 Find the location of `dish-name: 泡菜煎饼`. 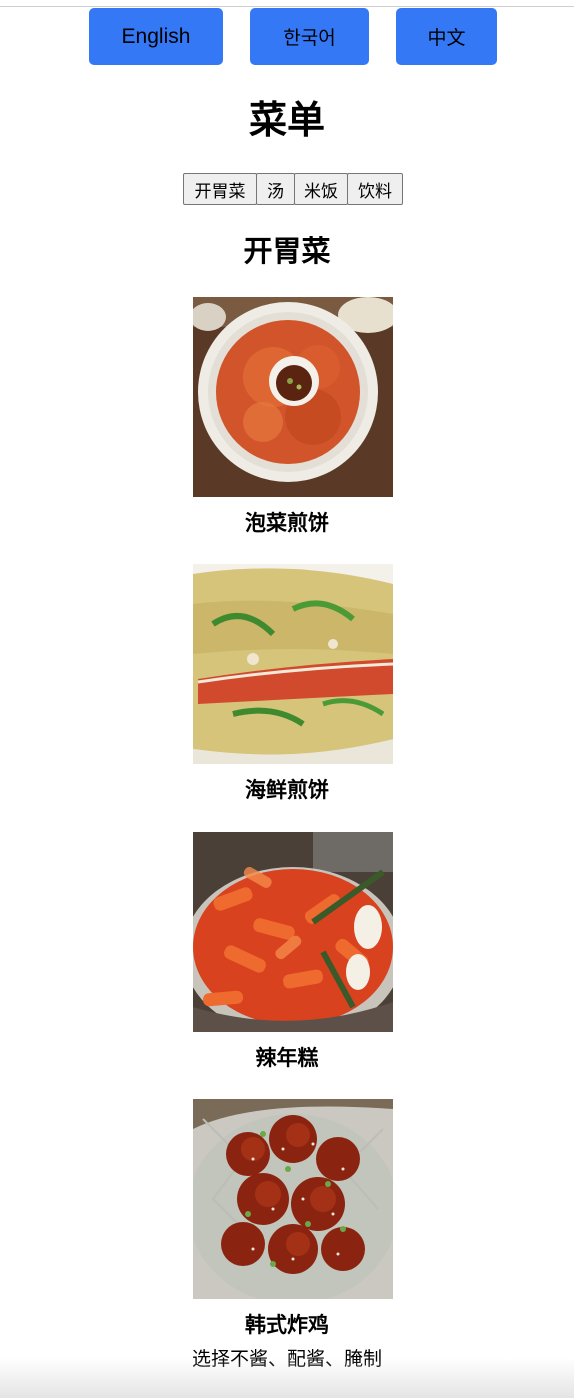

dish-name: 泡菜煎饼 is located at coordinates (287, 523).